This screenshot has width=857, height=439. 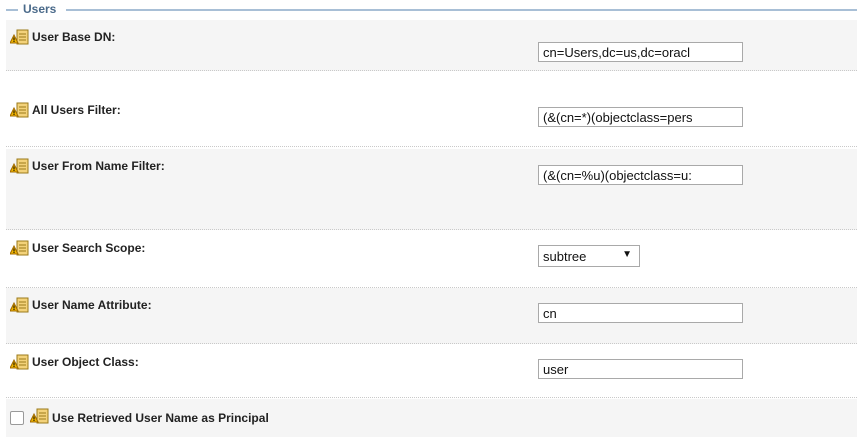 What do you see at coordinates (640, 369) in the screenshot?
I see `user-object-class-input: user` at bounding box center [640, 369].